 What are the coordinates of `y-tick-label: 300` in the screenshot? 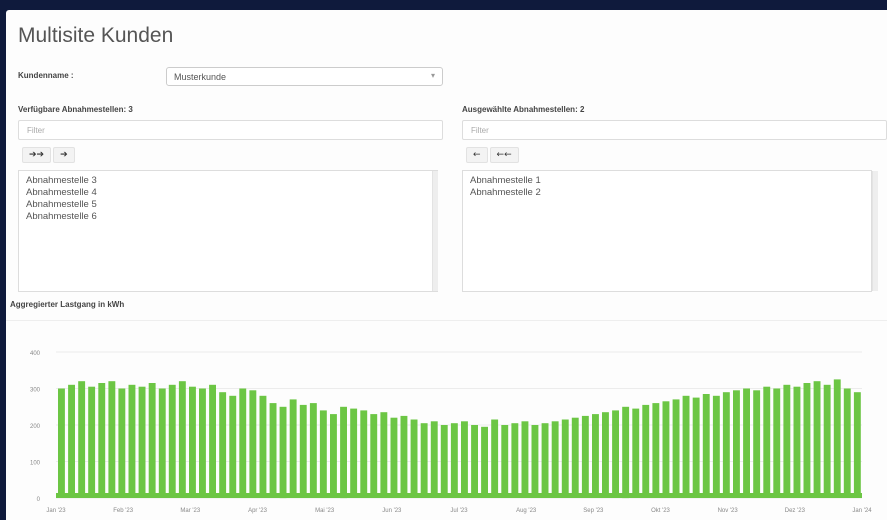 It's located at (35, 391).